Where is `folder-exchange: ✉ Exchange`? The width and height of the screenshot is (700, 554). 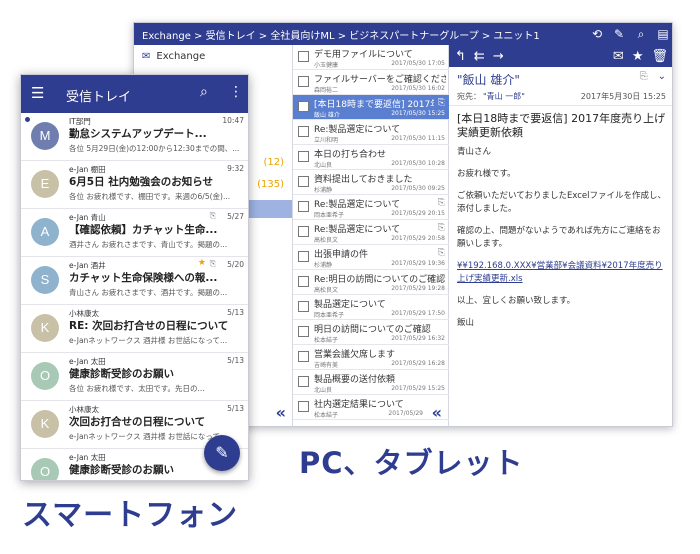 folder-exchange: ✉ Exchange is located at coordinates (213, 56).